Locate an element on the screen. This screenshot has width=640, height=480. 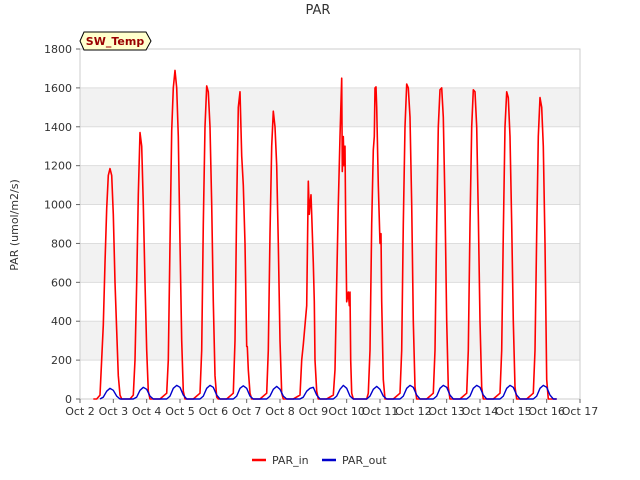
x-tick-label: Oct 8 is located at coordinates (280, 411).